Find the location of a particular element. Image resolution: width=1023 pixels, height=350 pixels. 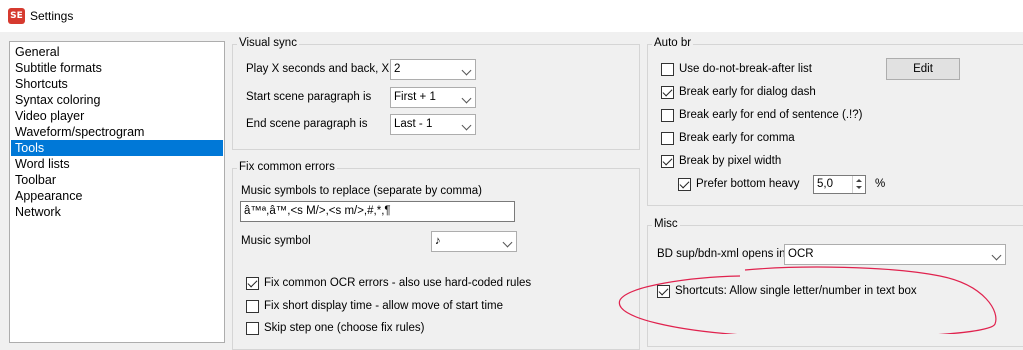

prefer-bottom-heavy-checkbox is located at coordinates (684, 184).